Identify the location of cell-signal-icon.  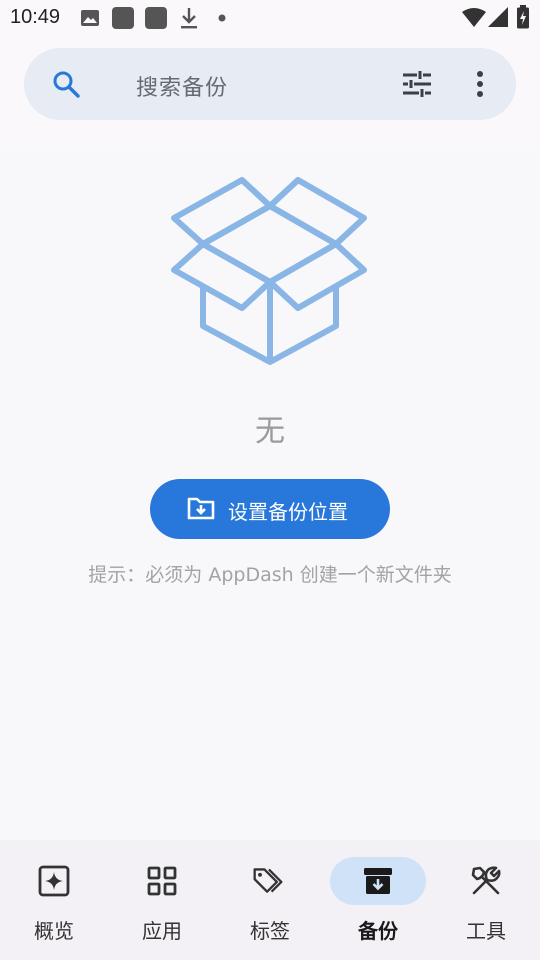
(498, 17).